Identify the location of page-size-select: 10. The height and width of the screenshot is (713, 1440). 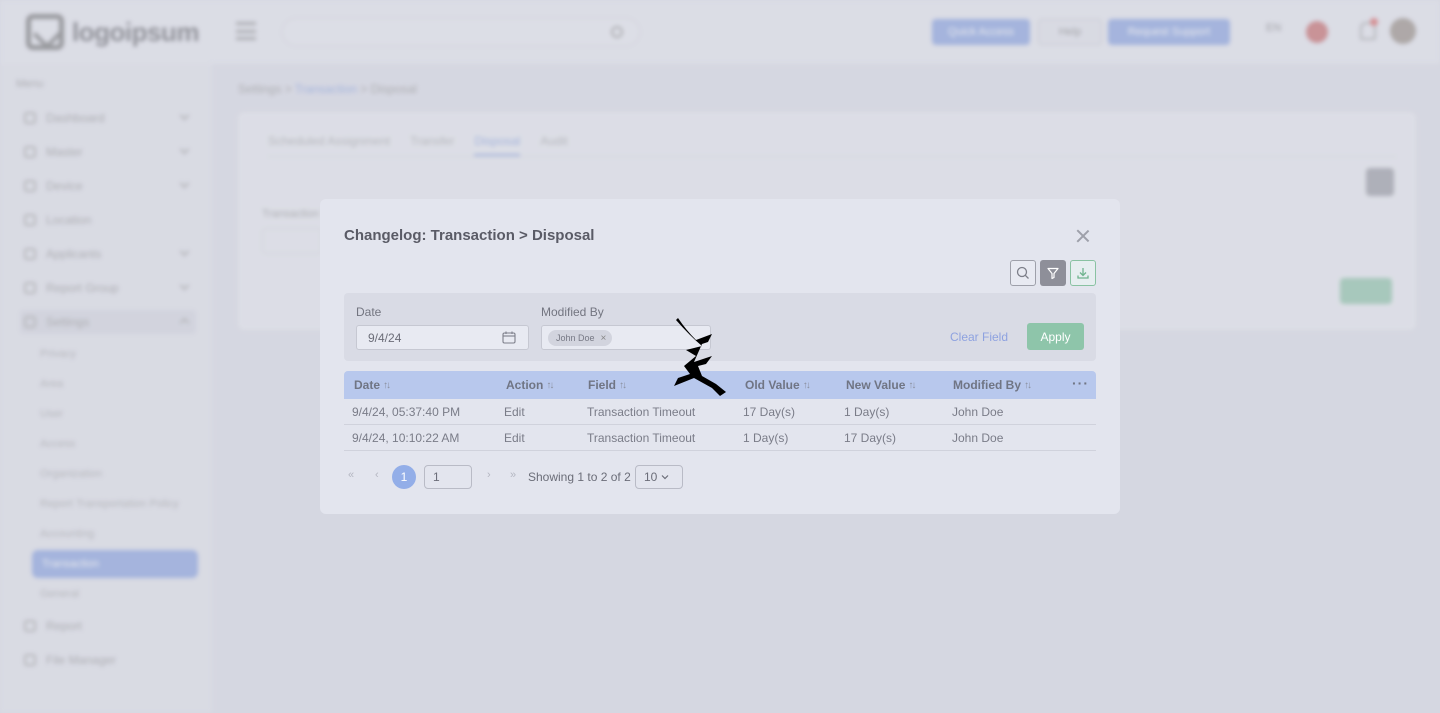
(659, 477).